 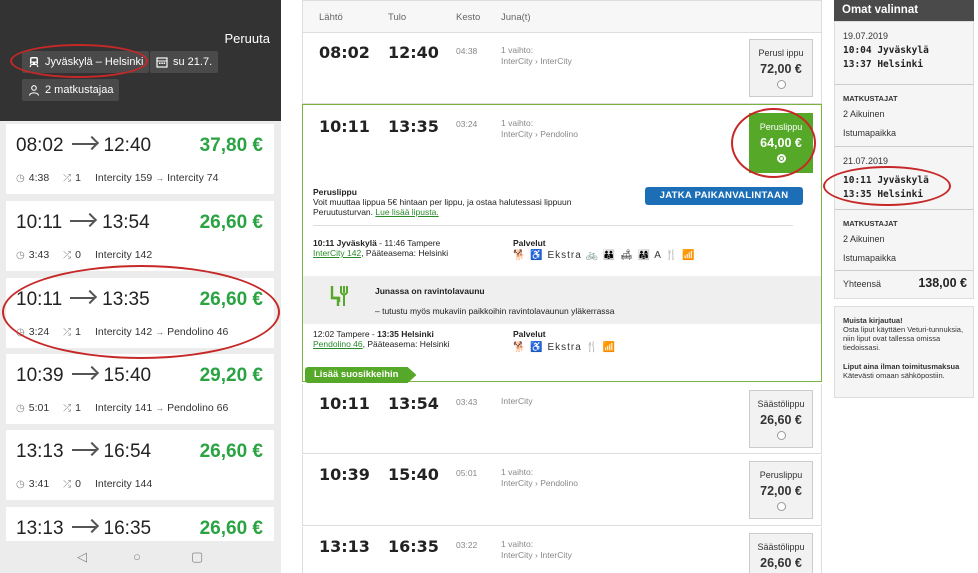 I want to click on route-chip: Jyväskylä – Helsinki, so click(x=86, y=62).